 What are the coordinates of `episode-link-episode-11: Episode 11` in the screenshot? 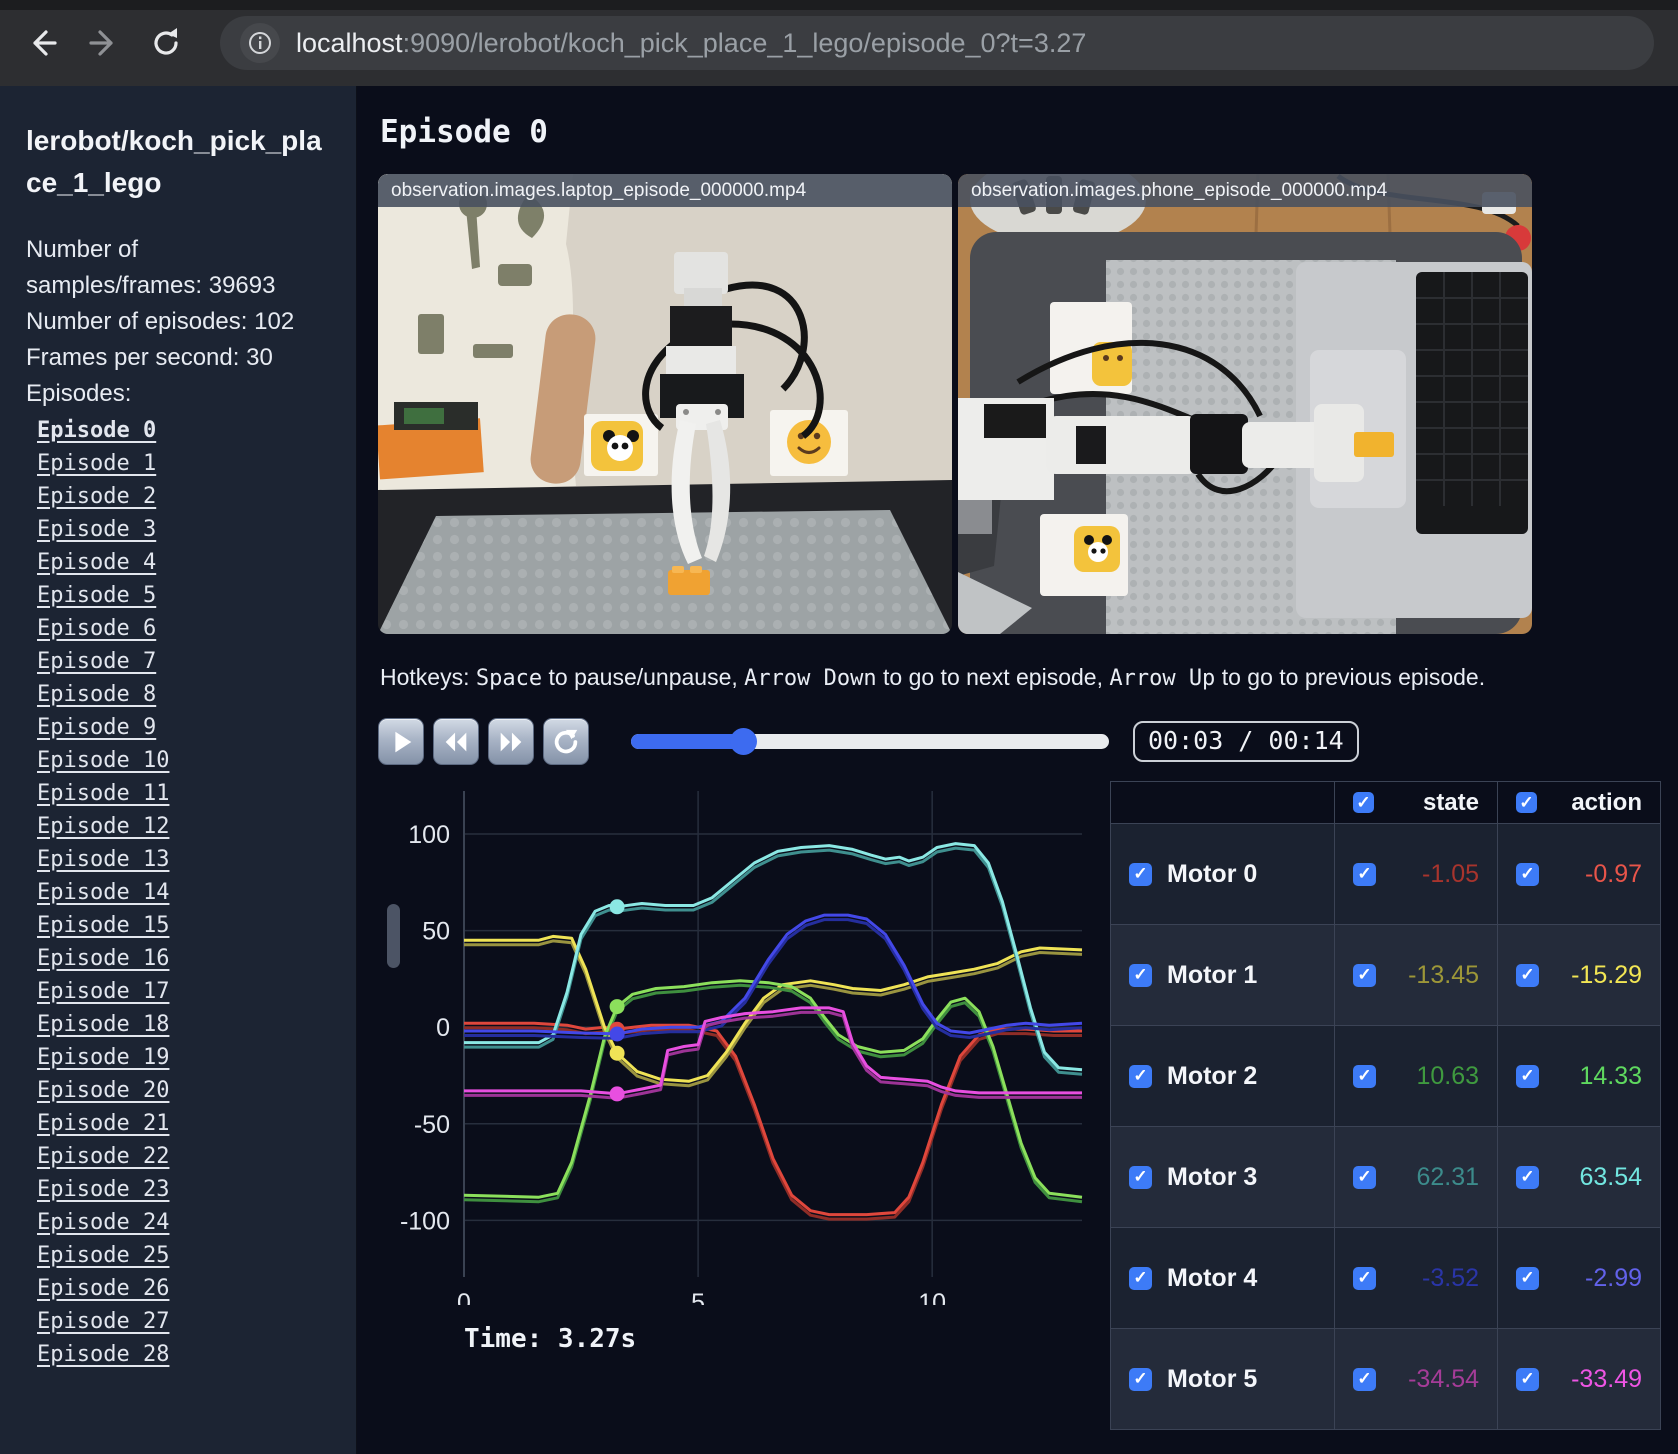 It's located at (103, 793).